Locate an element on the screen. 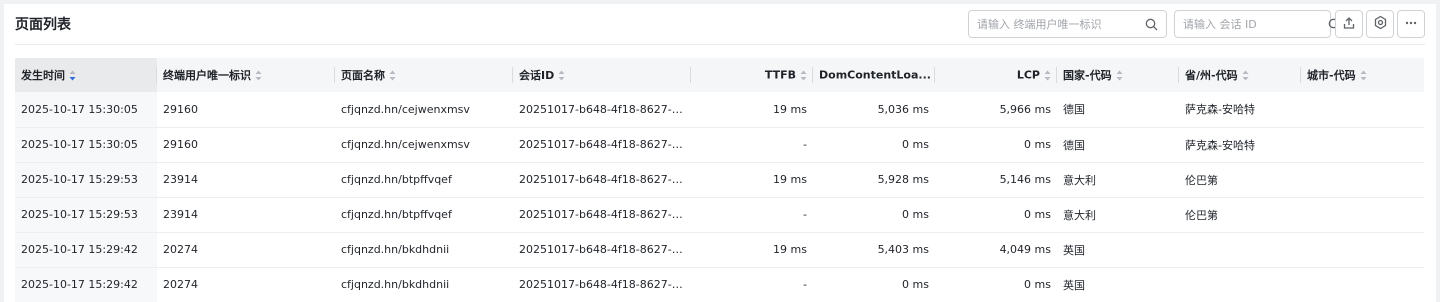  session-id-search is located at coordinates (1257, 24).